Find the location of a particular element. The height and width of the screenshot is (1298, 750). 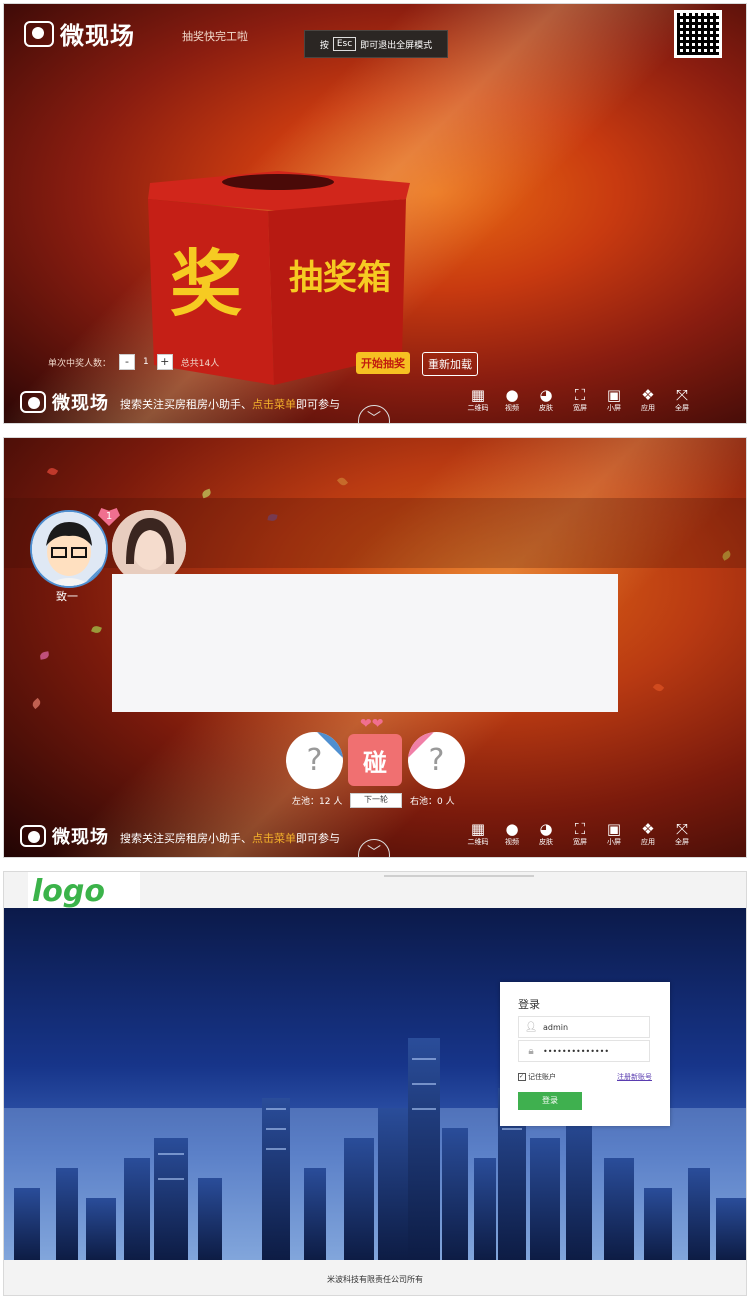

divider is located at coordinates (459, 876).